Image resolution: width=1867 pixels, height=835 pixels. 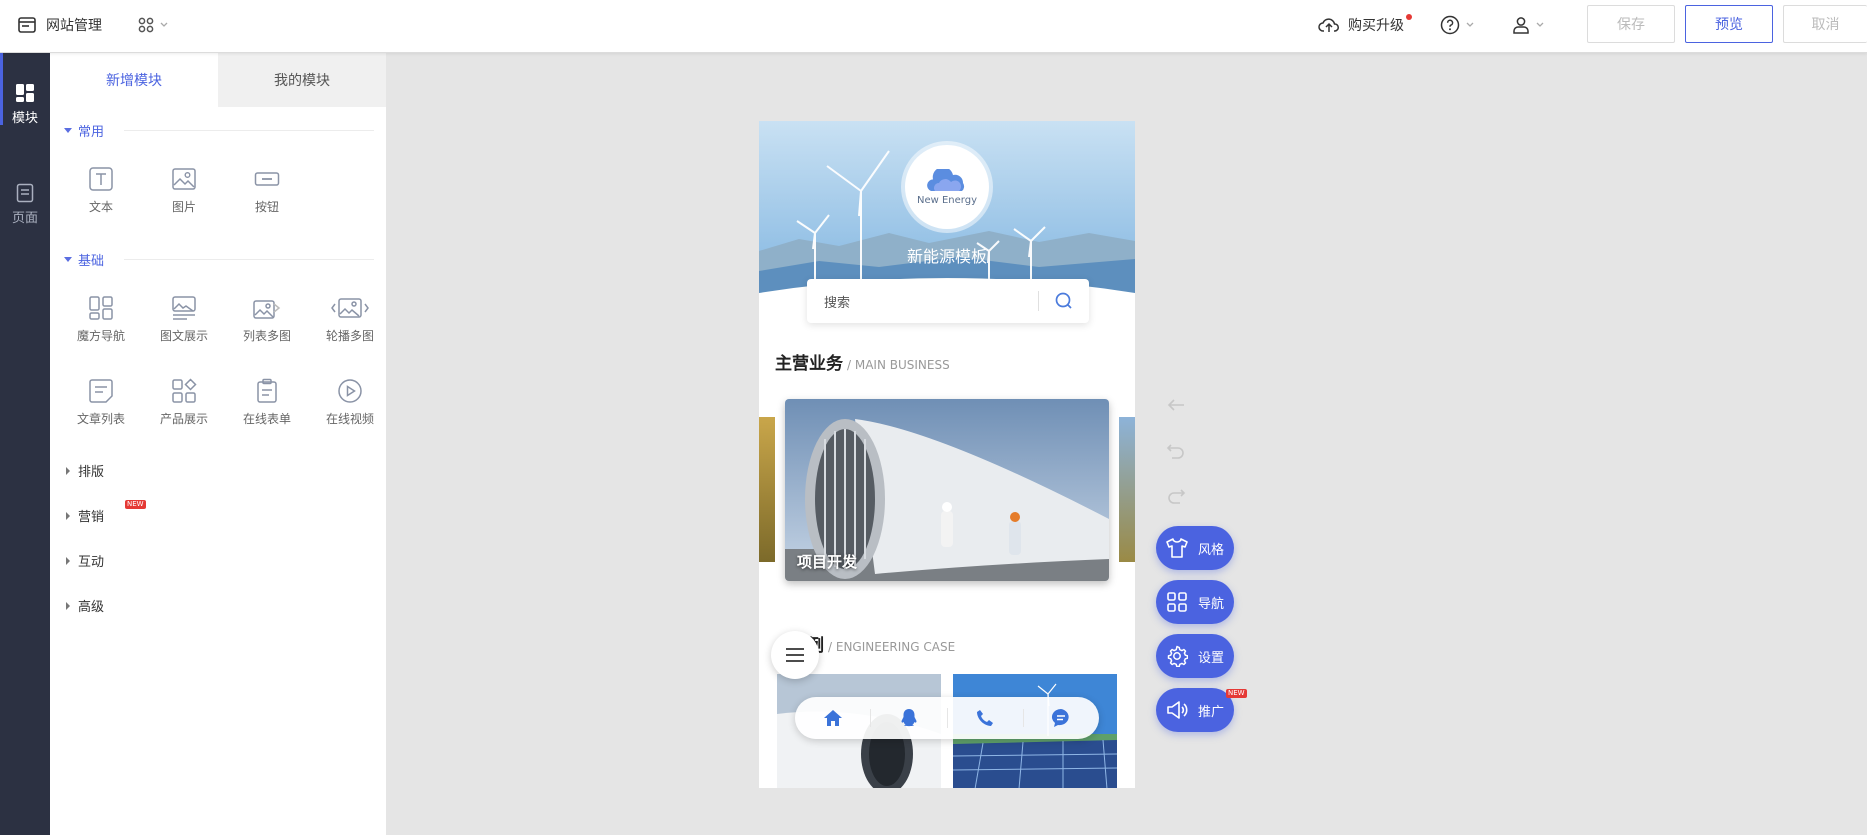 I want to click on module-article-list: 文章列表, so click(x=101, y=402).